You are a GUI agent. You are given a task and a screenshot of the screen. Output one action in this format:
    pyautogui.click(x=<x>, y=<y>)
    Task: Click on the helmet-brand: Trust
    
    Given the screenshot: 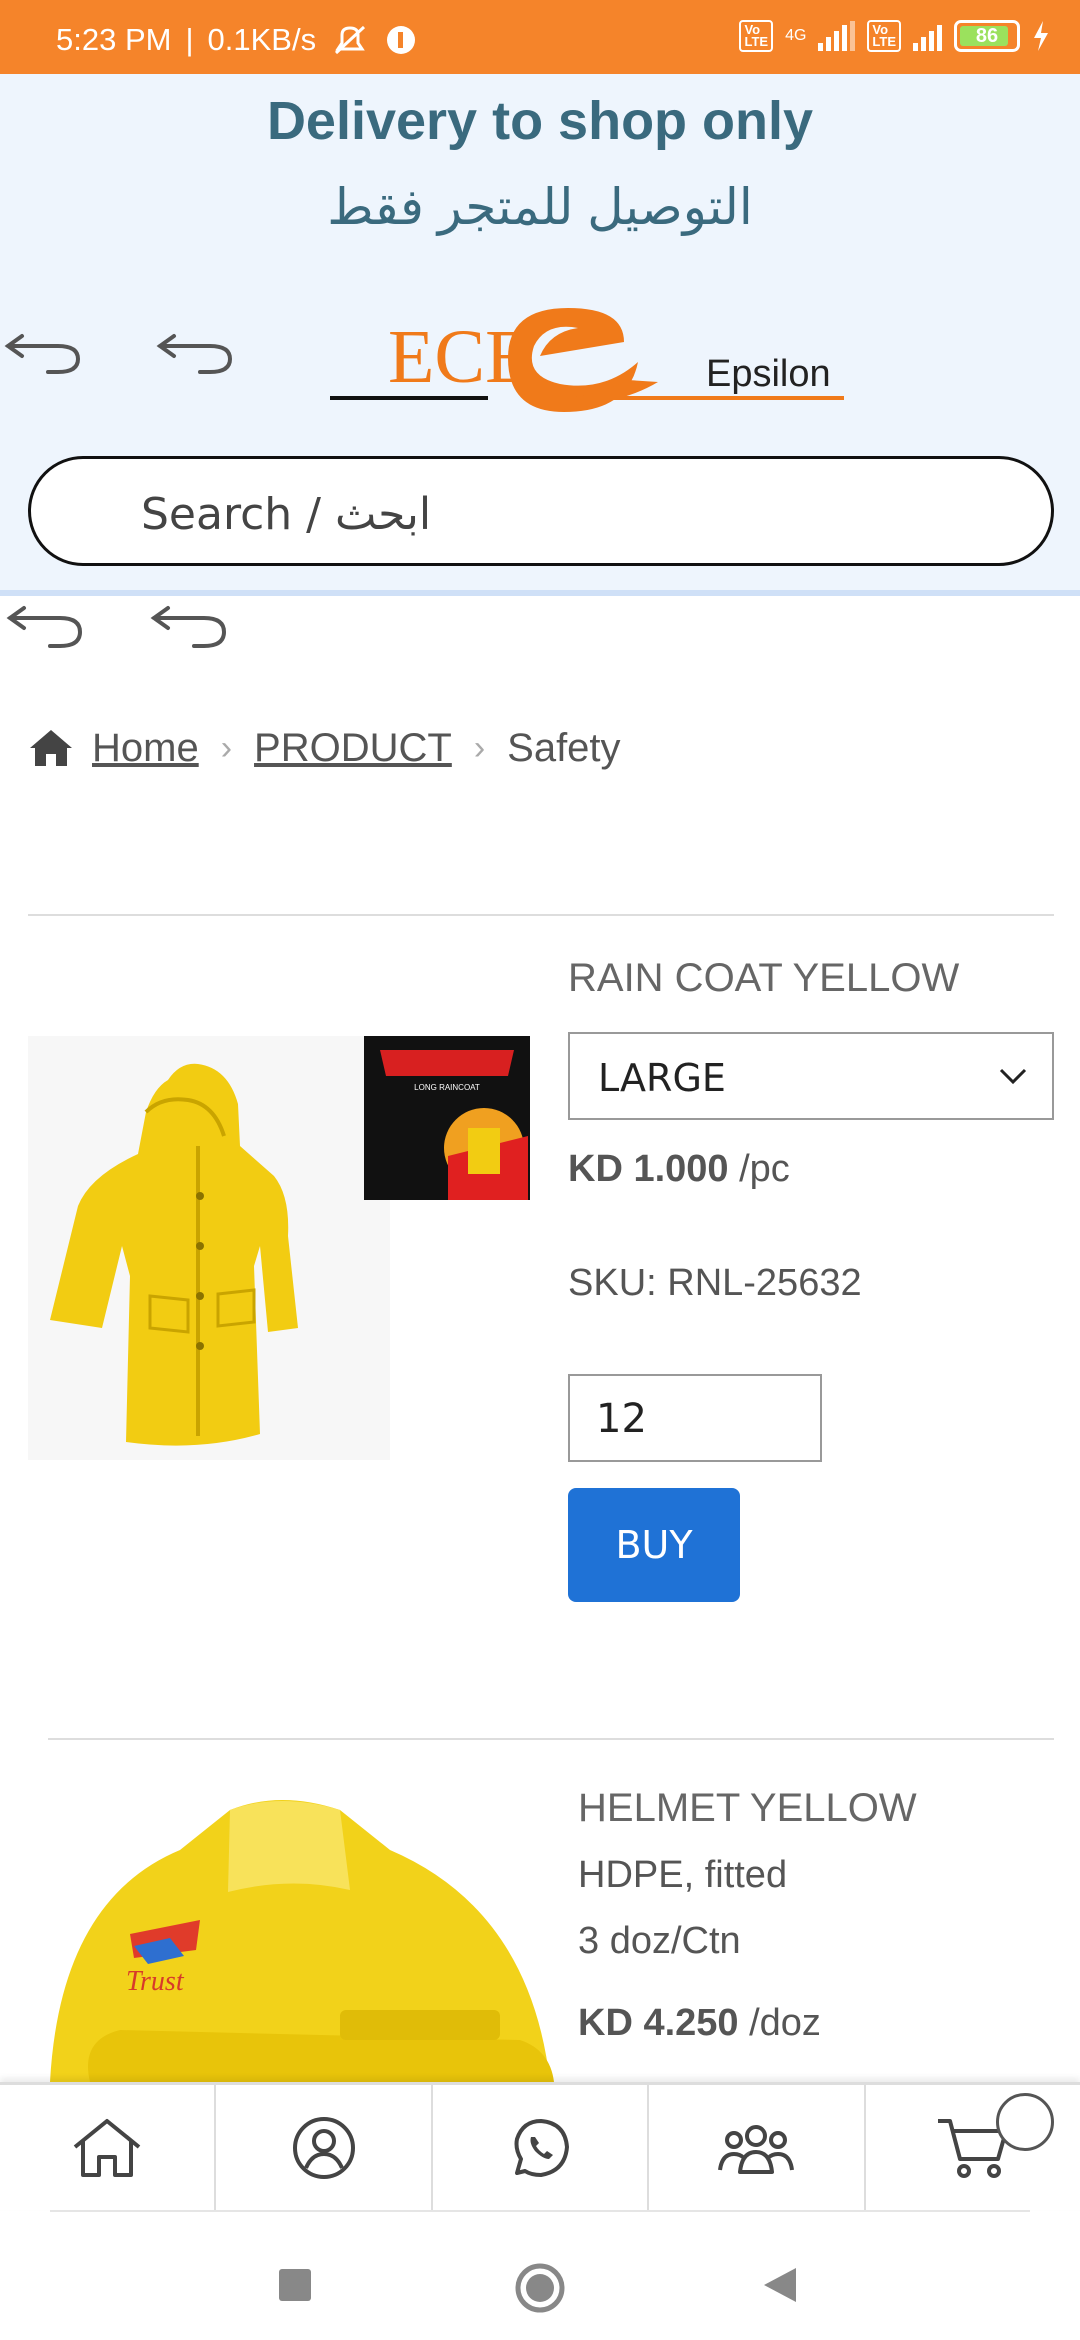 What is the action you would take?
    pyautogui.click(x=155, y=1981)
    